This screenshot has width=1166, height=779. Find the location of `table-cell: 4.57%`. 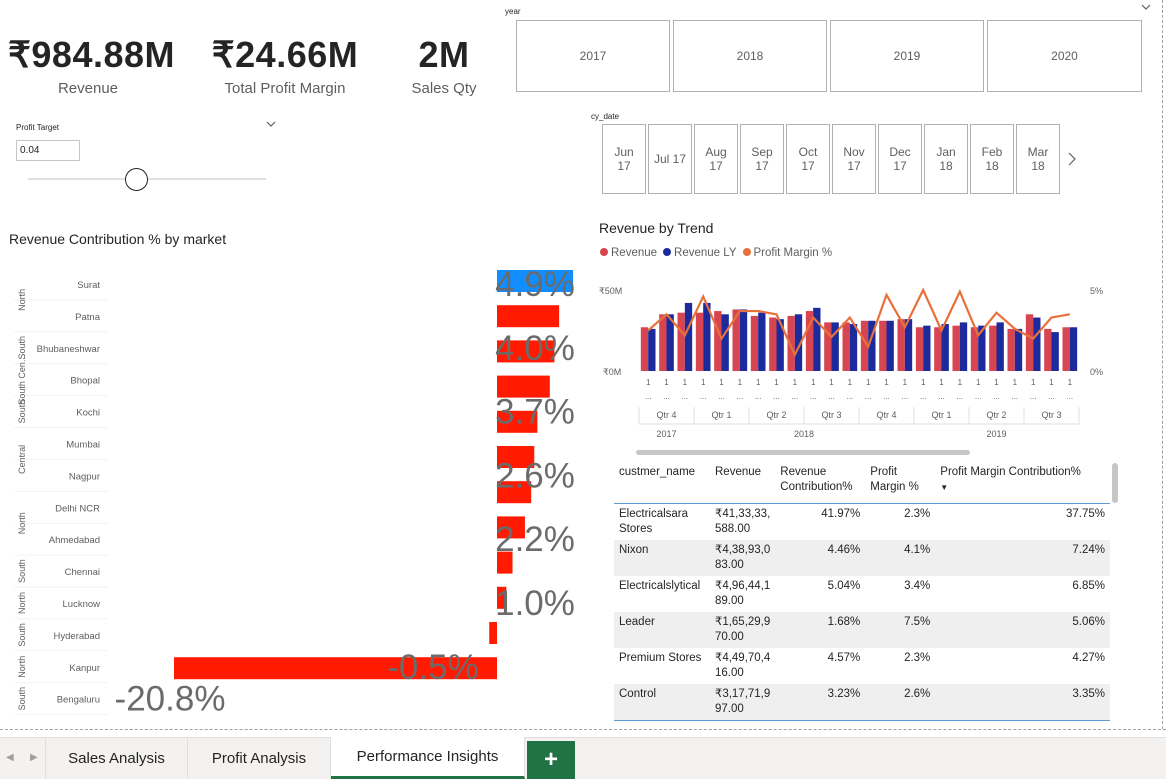

table-cell: 4.57% is located at coordinates (844, 657).